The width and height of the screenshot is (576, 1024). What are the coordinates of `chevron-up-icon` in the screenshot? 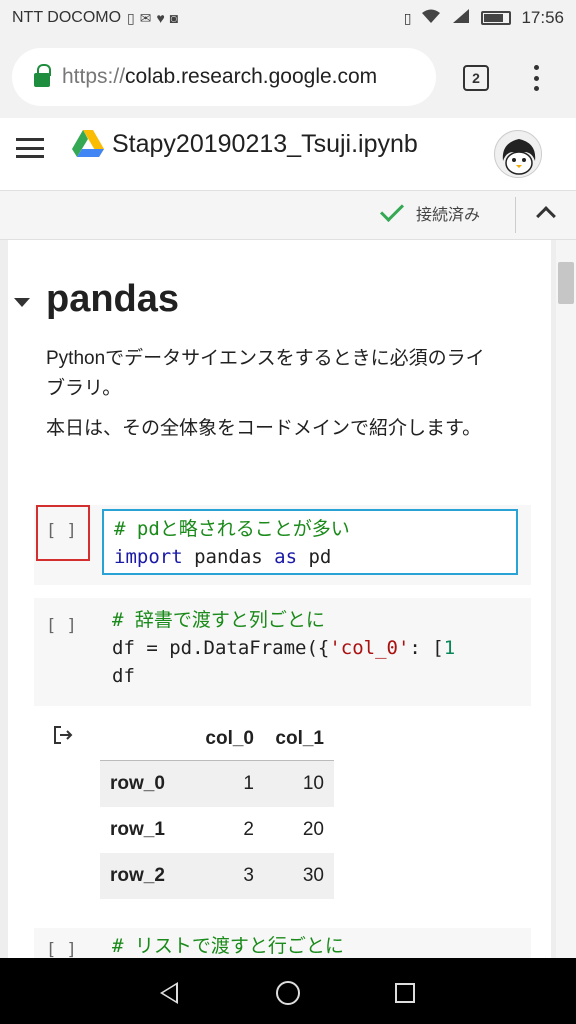 It's located at (546, 216).